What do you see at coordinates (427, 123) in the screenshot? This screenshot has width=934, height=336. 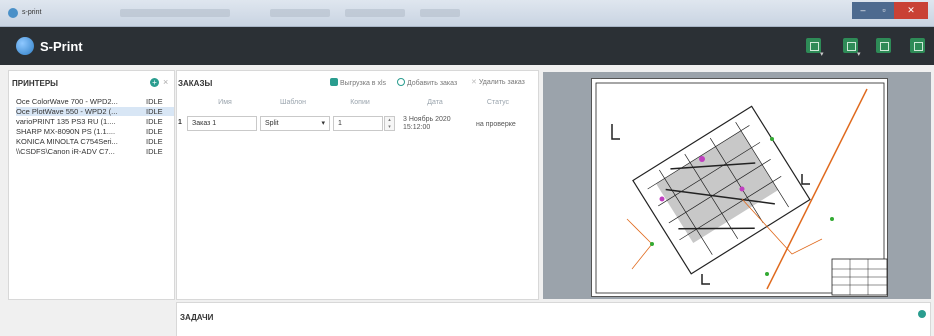 I see `order-date: 3 Ноябрь 2020 15:12:00` at bounding box center [427, 123].